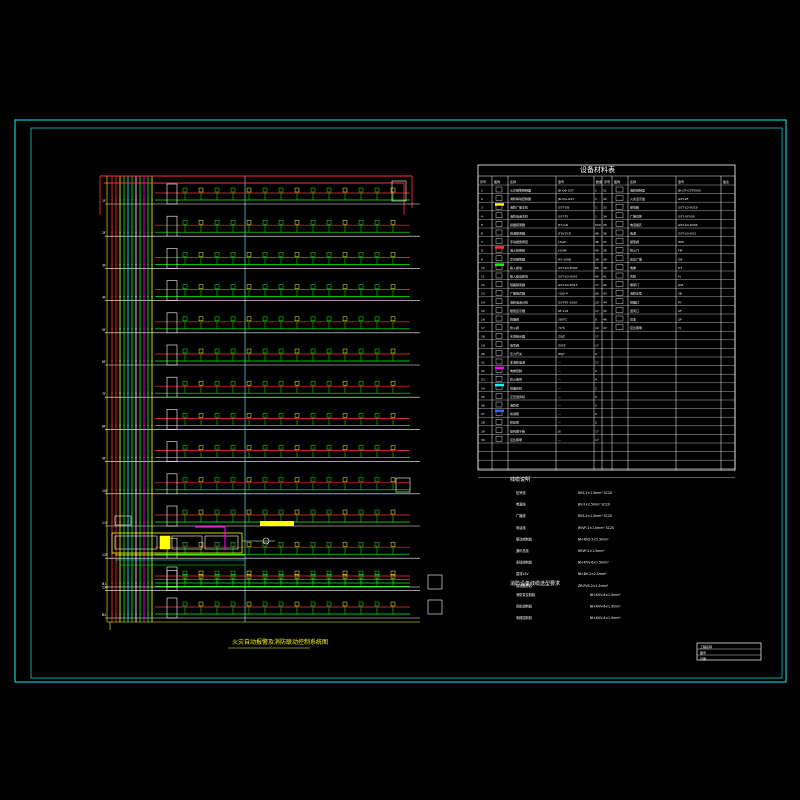 The height and width of the screenshot is (800, 800). I want to click on row-model: HX-100B, so click(564, 259).